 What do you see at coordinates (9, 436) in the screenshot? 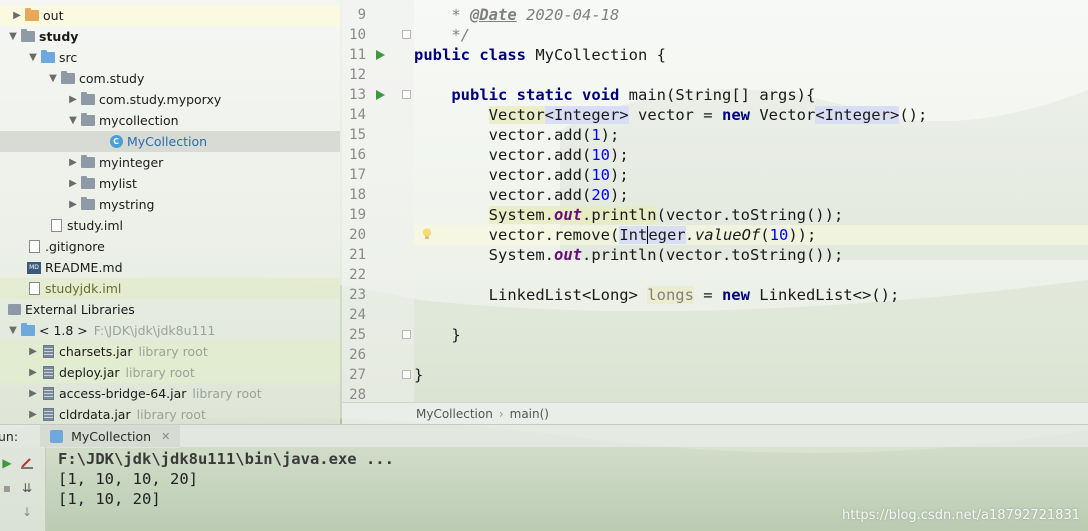
I see `run-label: un:` at bounding box center [9, 436].